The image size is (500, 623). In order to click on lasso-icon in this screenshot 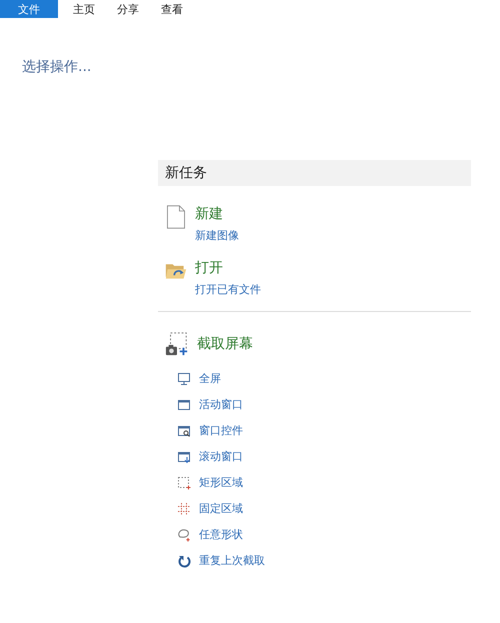, I will do `click(184, 535)`.